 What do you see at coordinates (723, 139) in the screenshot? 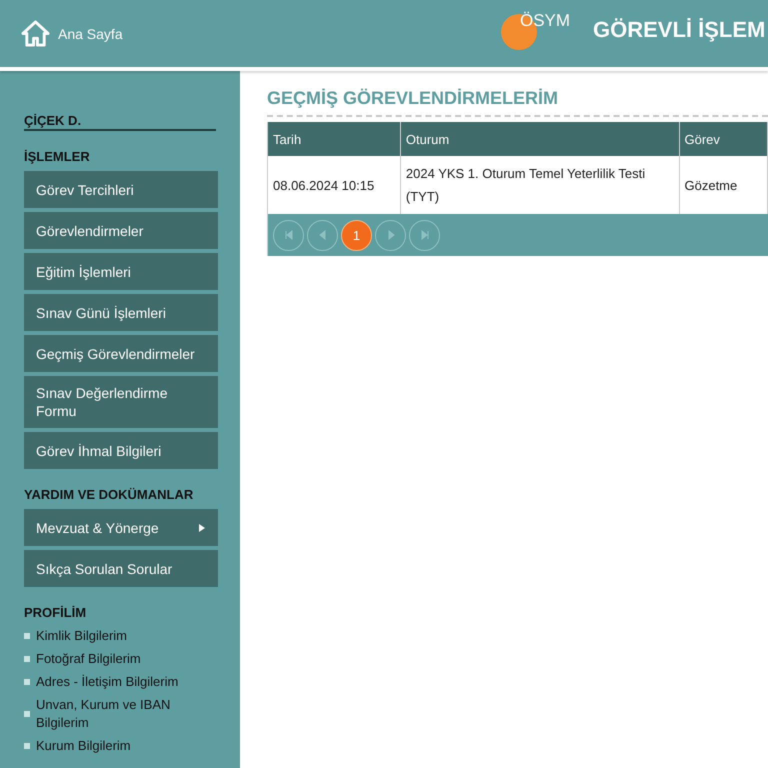
I see `column-header: Görev` at bounding box center [723, 139].